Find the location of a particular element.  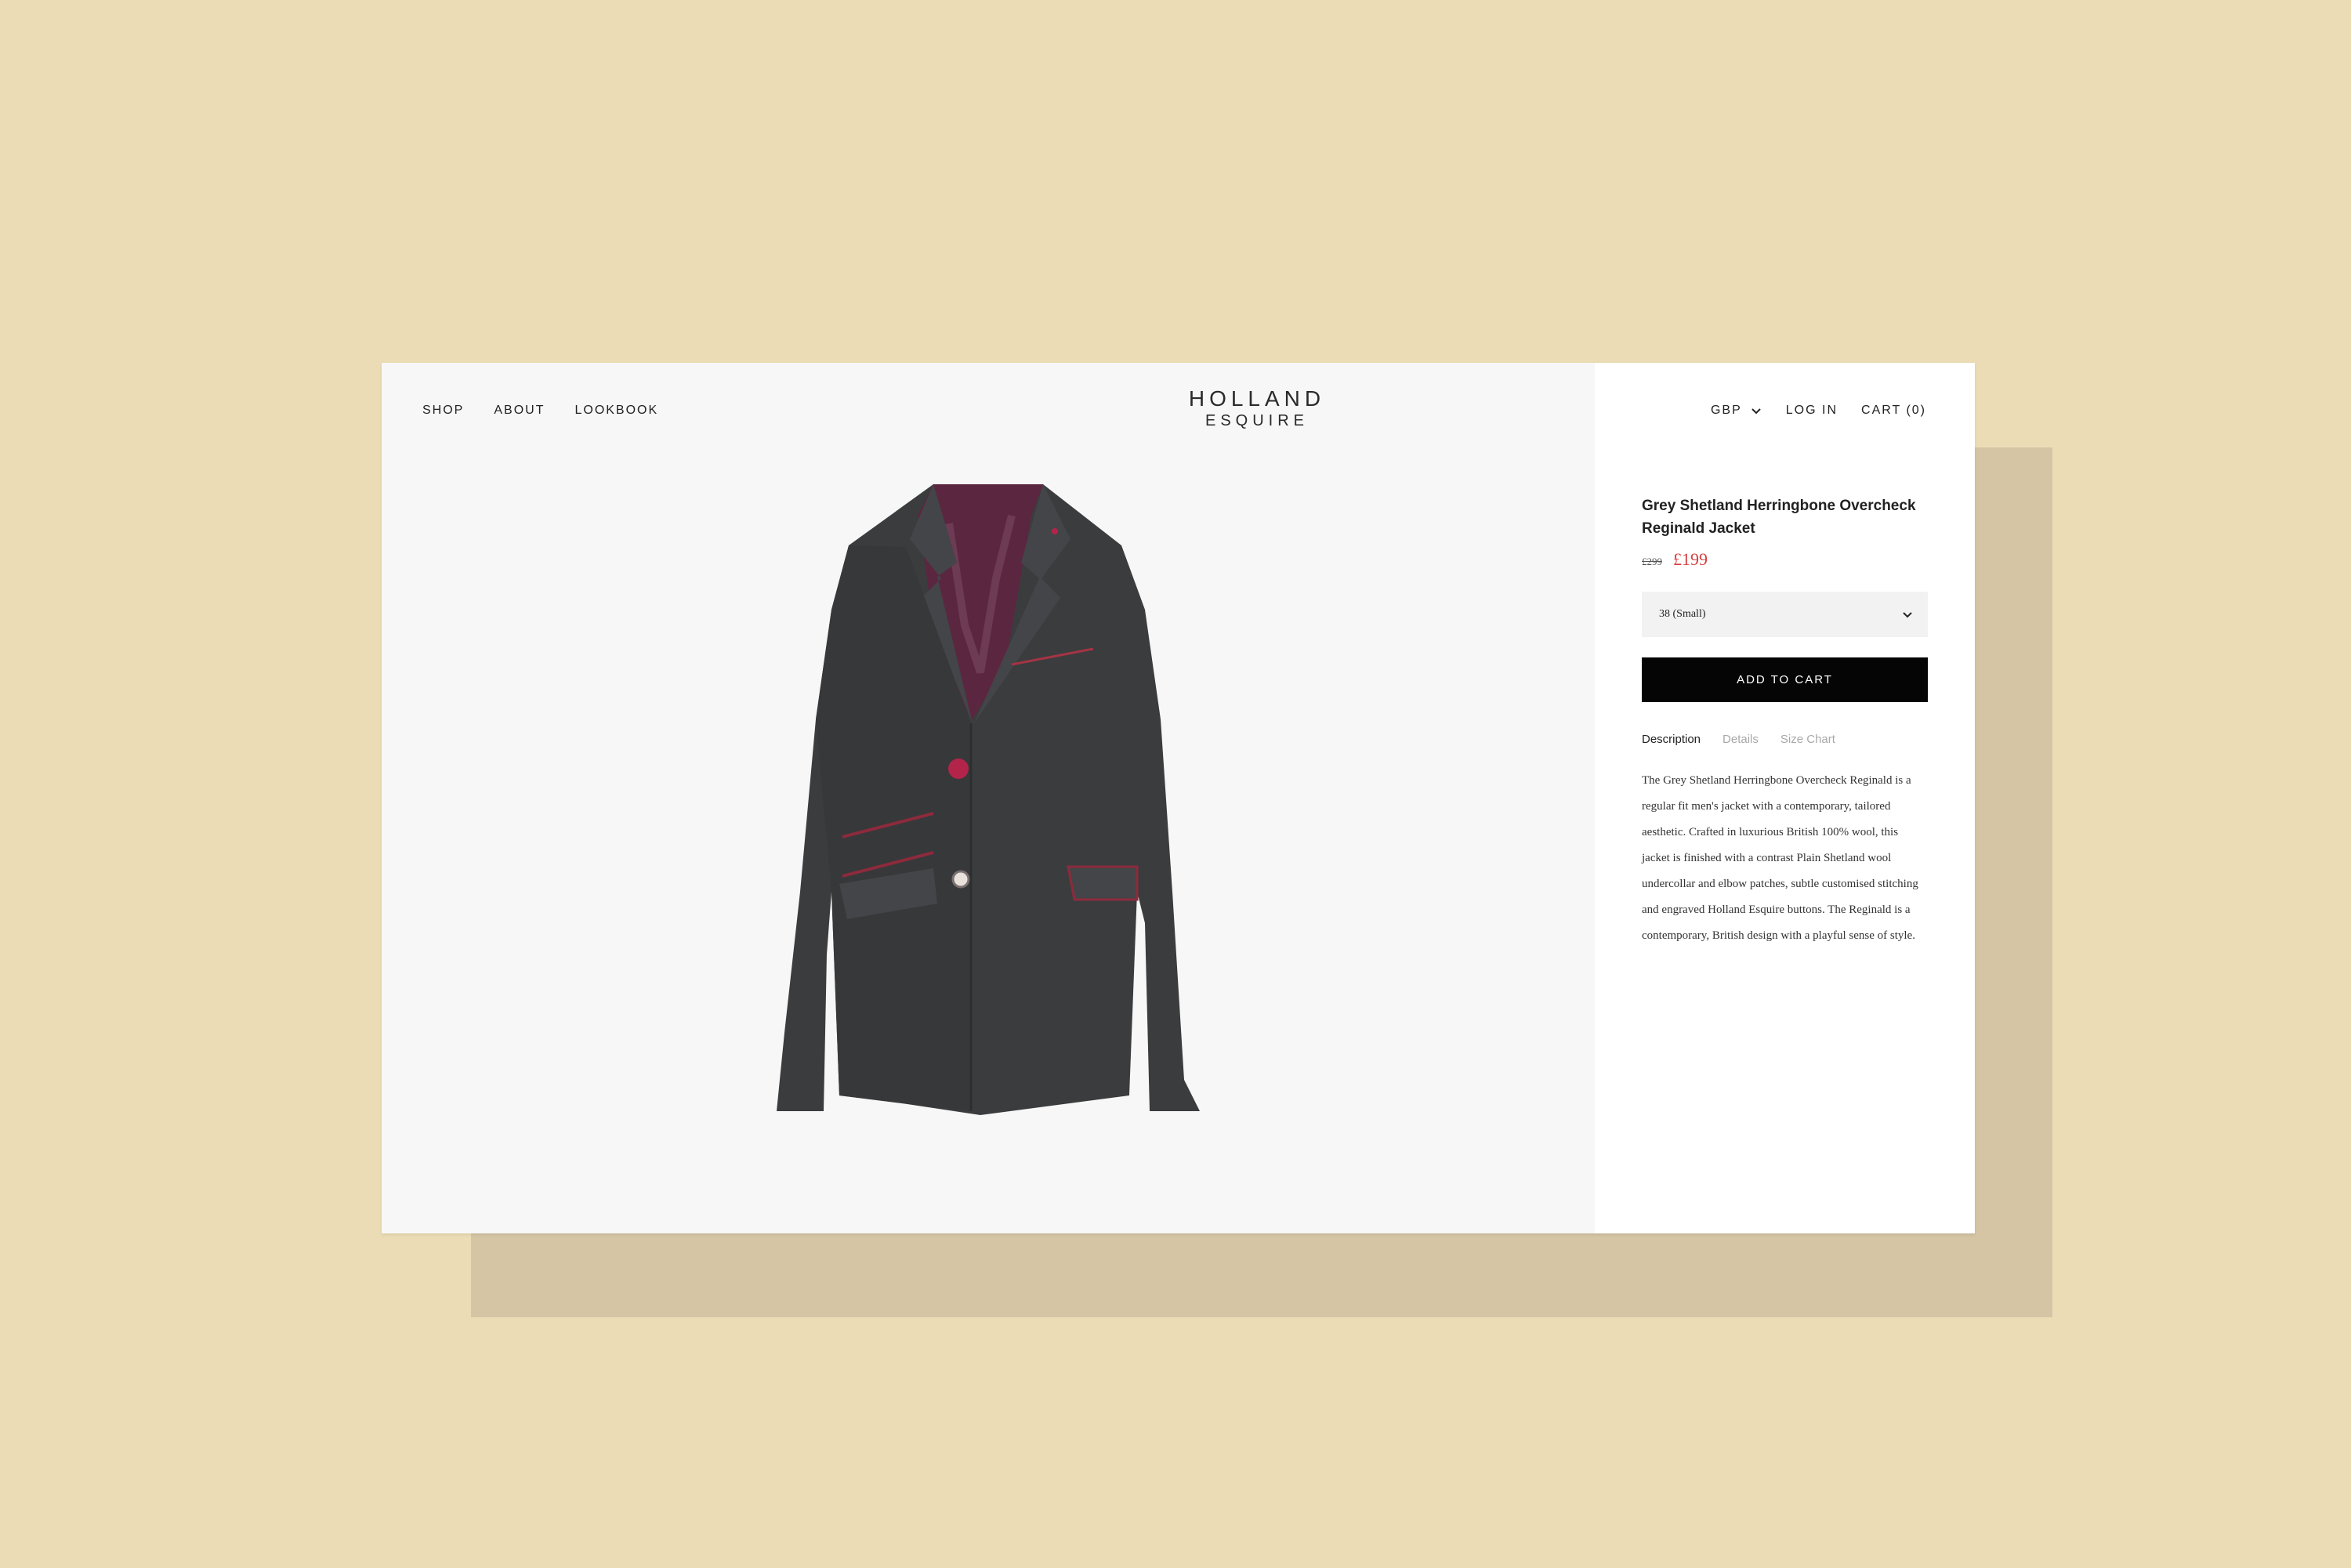

cart-link: CART (0) is located at coordinates (1893, 410).